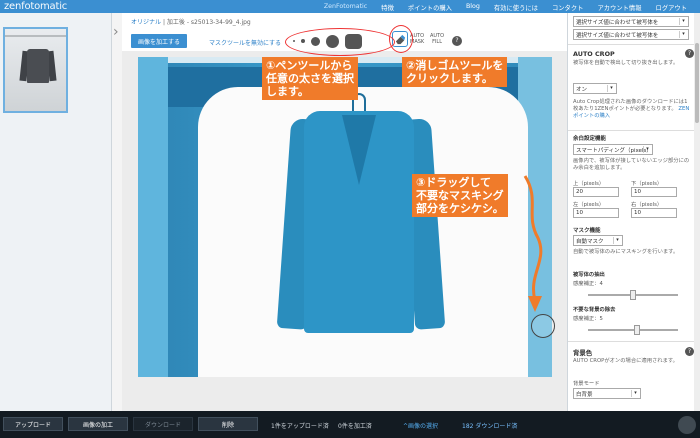 The image size is (700, 438). What do you see at coordinates (460, 208) in the screenshot?
I see `callout-text: 部分をケシケシ。` at bounding box center [460, 208].